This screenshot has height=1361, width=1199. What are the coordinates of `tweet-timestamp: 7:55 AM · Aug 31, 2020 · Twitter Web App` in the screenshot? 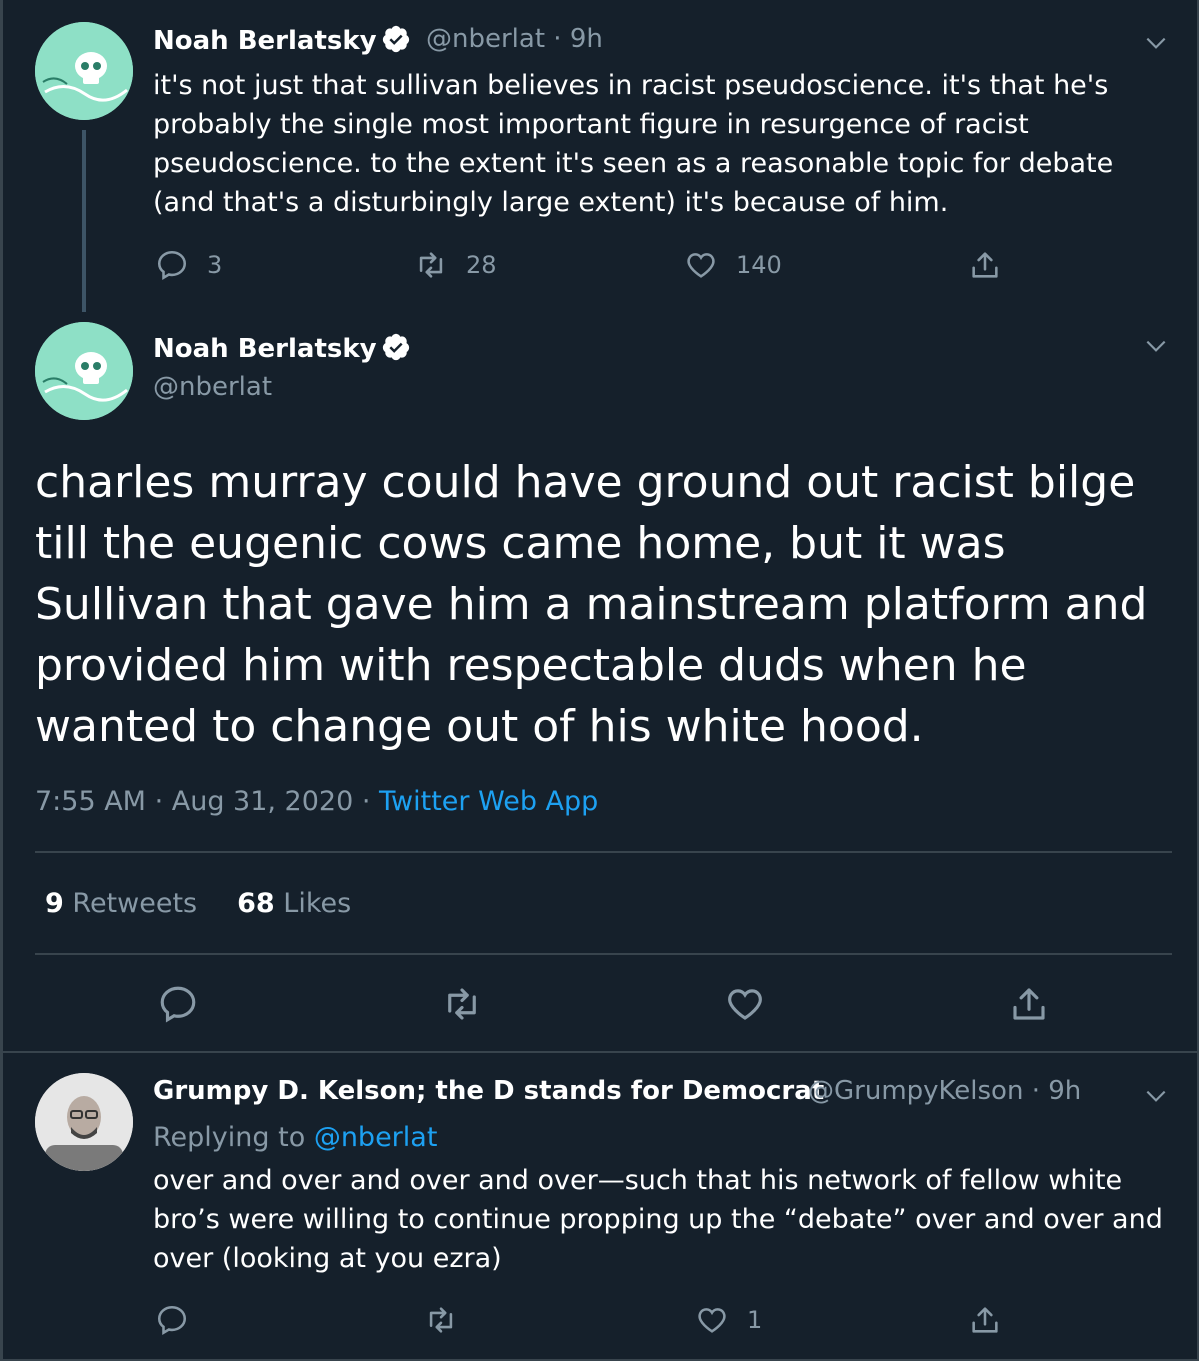 It's located at (316, 801).